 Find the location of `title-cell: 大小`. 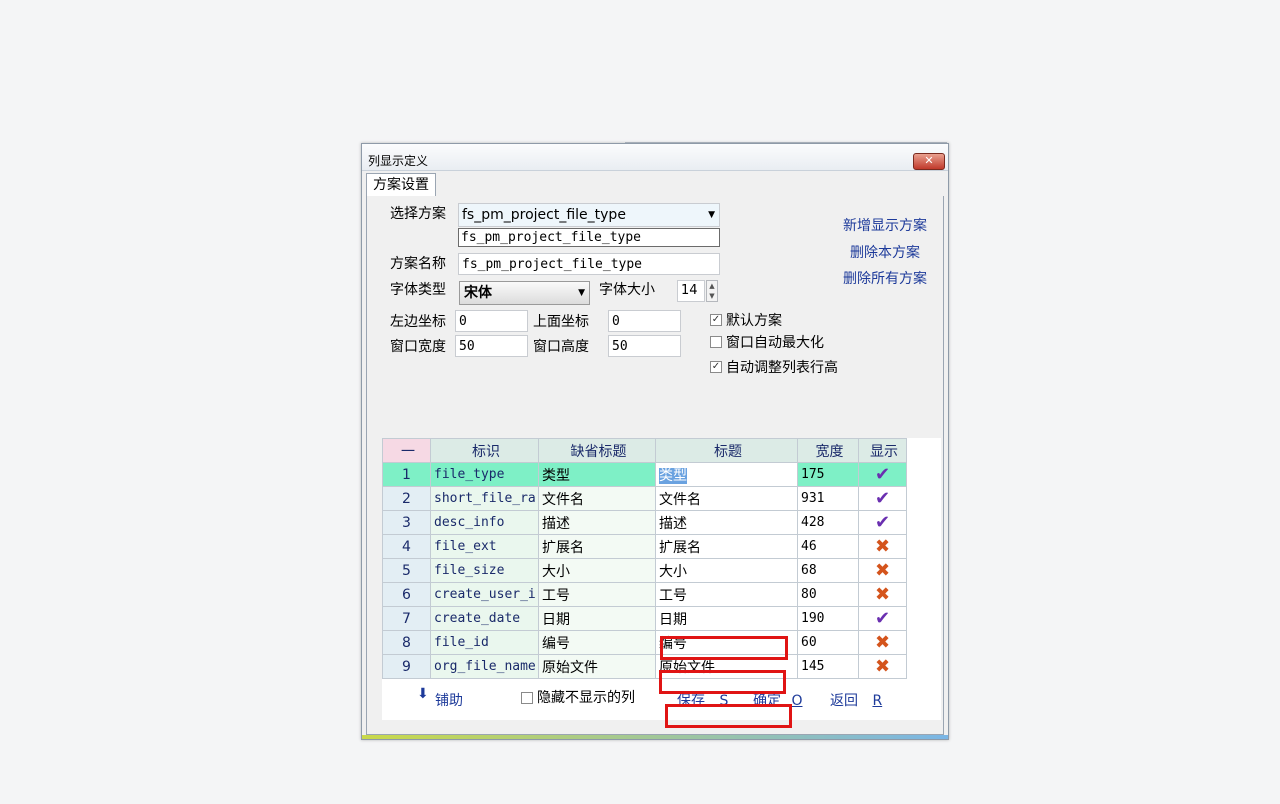

title-cell: 大小 is located at coordinates (726, 570).